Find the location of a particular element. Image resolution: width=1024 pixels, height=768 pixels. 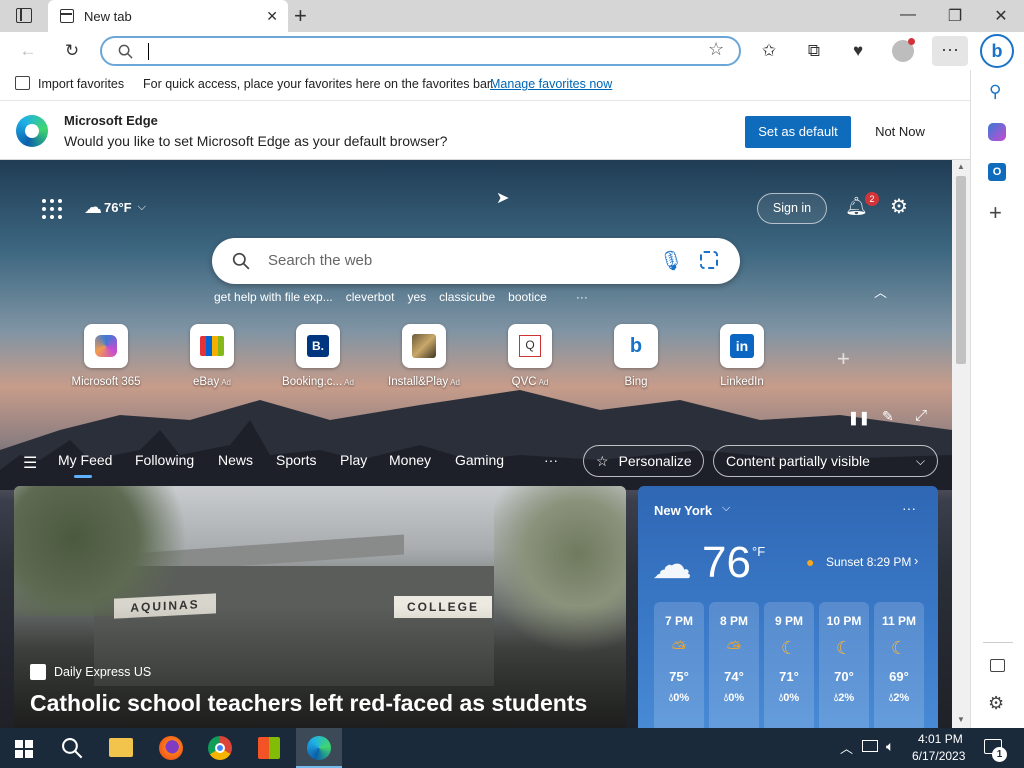

voice-search-icon: 🎙︎ is located at coordinates (671, 261).